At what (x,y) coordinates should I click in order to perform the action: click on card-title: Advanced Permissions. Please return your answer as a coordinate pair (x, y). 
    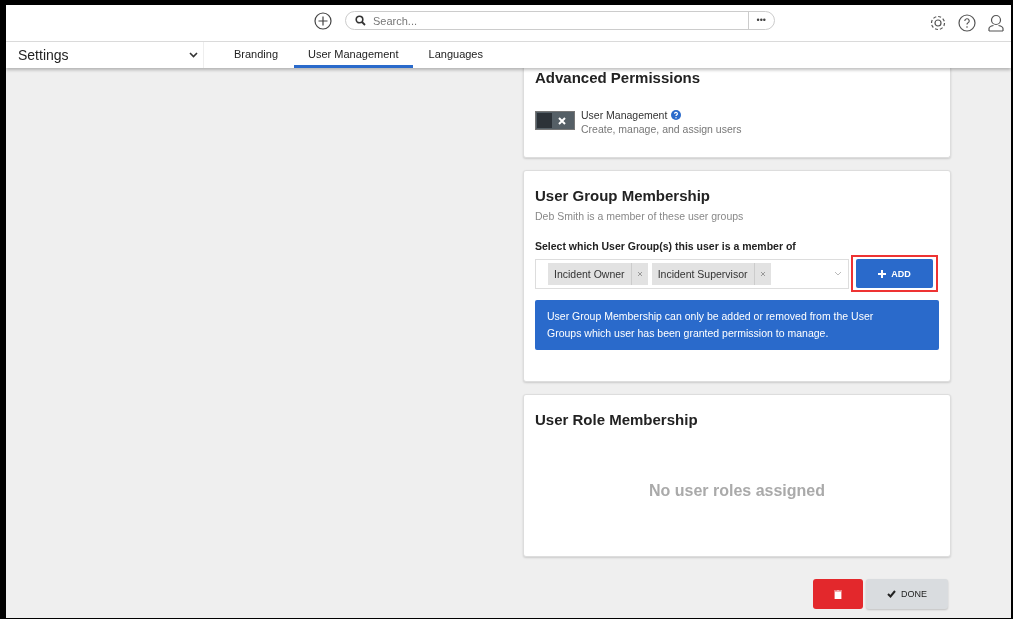
    Looking at the image, I should click on (618, 77).